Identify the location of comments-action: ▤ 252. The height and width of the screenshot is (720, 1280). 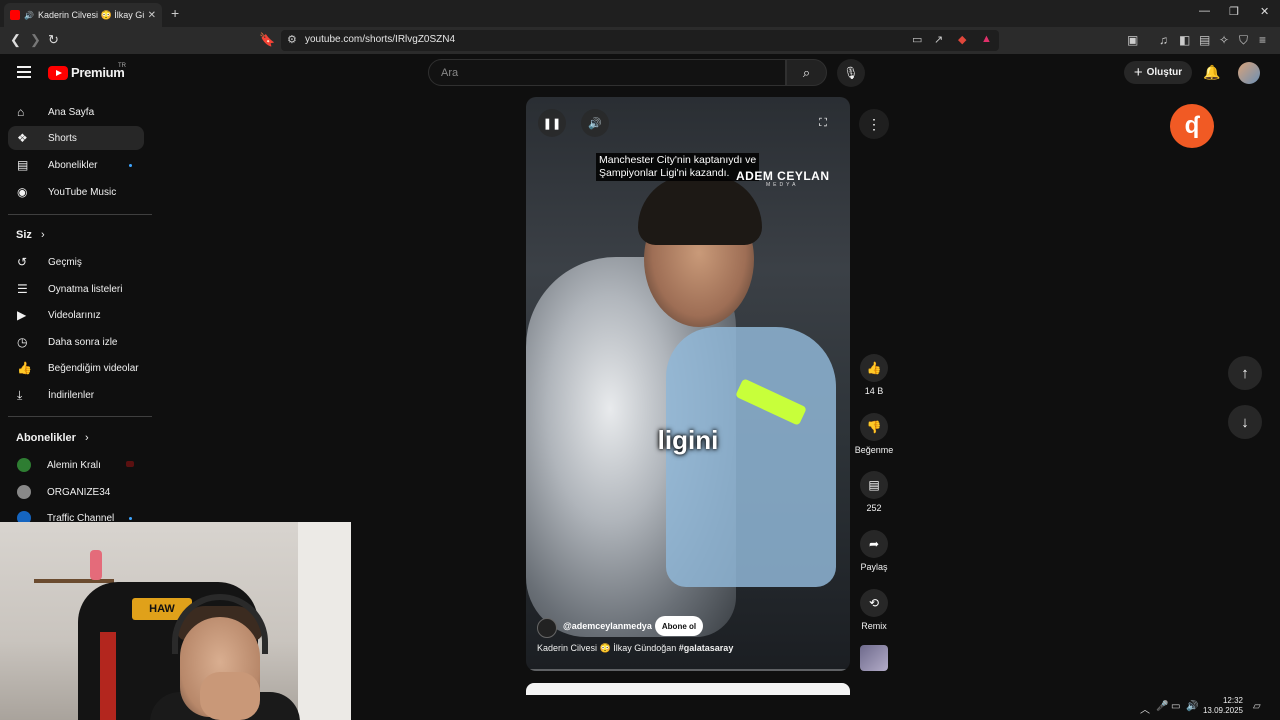
(874, 492).